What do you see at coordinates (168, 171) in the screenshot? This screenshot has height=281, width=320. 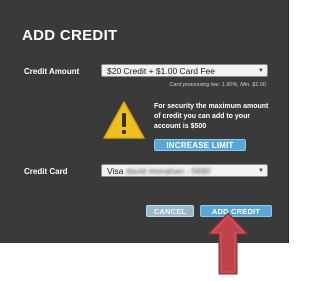 I see `credit-card-obscured-details: david monahan - 5690` at bounding box center [168, 171].